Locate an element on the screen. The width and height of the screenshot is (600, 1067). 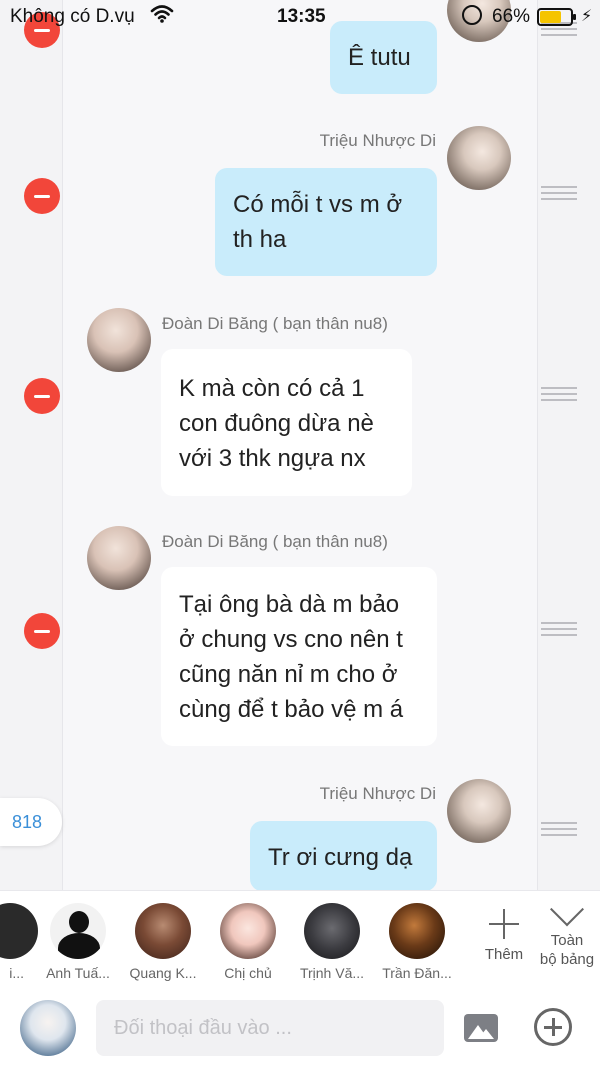
all-board-label: bộ bảng is located at coordinates (567, 959).